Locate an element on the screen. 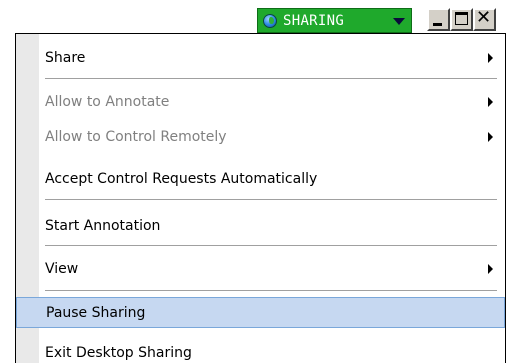 This screenshot has height=363, width=512. minimize-icon is located at coordinates (437, 24).